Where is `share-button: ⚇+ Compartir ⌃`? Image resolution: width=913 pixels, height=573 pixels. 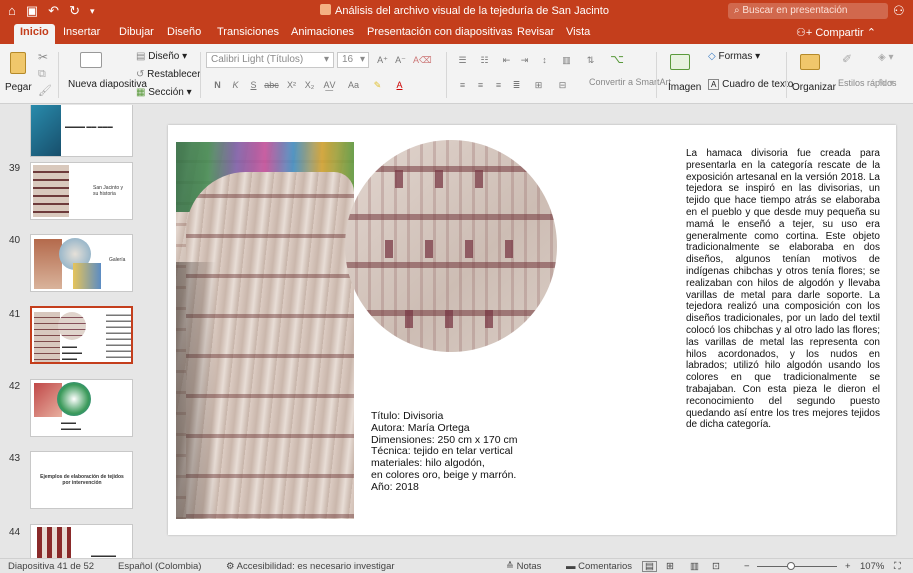 share-button: ⚇+ Compartir ⌃ is located at coordinates (836, 32).